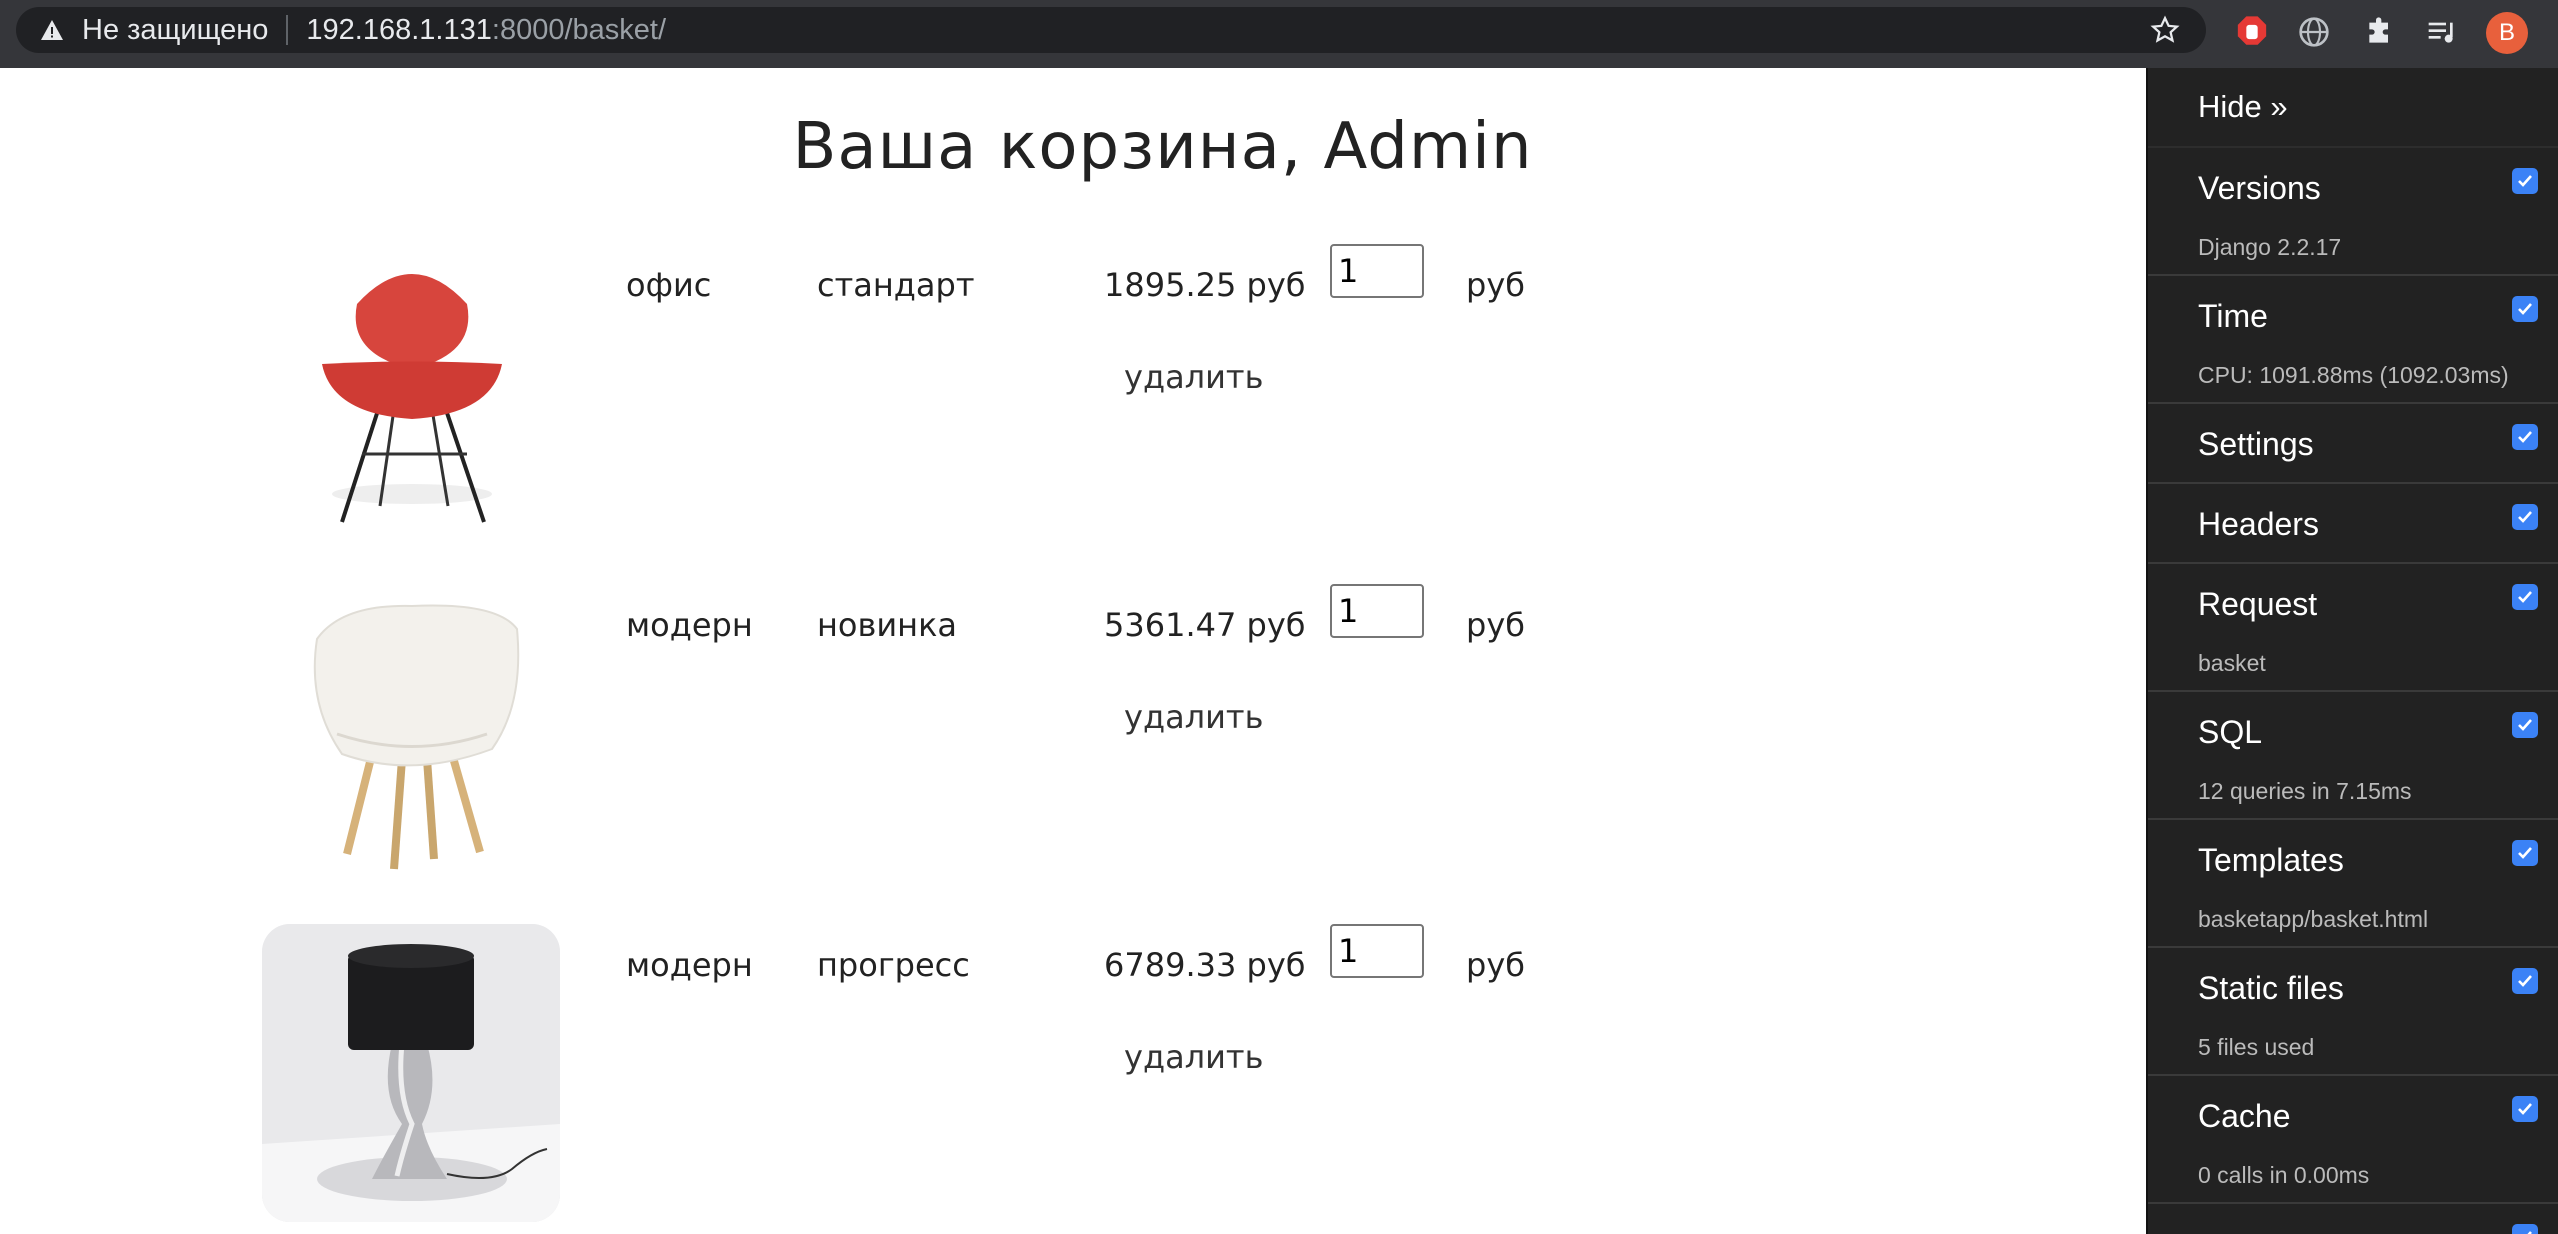 This screenshot has height=1234, width=2558. Describe the element at coordinates (1111, 30) in the screenshot. I see `omnibox: Не защищено 192.168.1.131:8000/basket/` at that location.